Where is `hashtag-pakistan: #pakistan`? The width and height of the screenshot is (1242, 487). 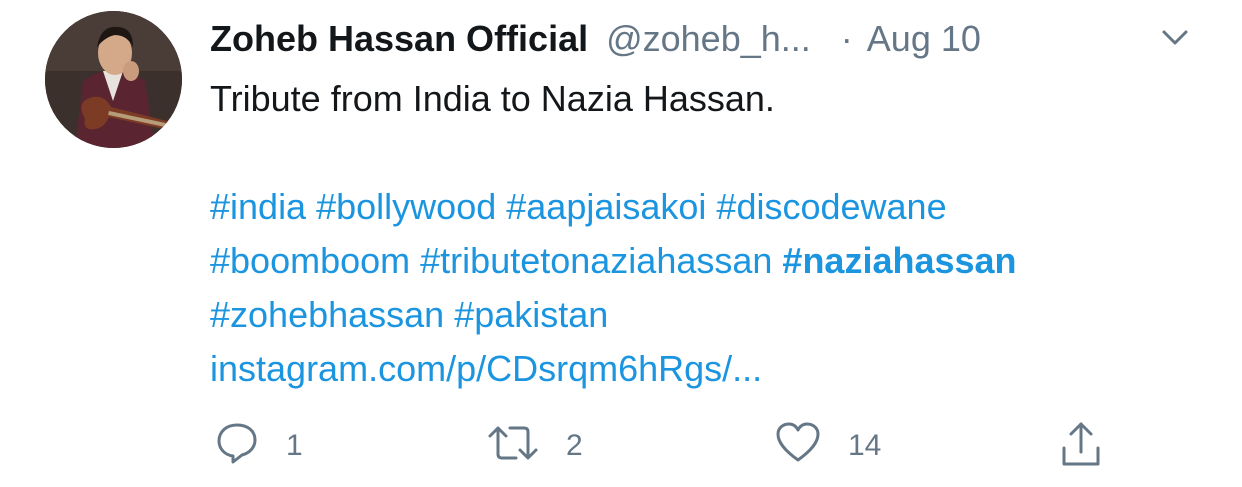
hashtag-pakistan: #pakistan is located at coordinates (531, 314).